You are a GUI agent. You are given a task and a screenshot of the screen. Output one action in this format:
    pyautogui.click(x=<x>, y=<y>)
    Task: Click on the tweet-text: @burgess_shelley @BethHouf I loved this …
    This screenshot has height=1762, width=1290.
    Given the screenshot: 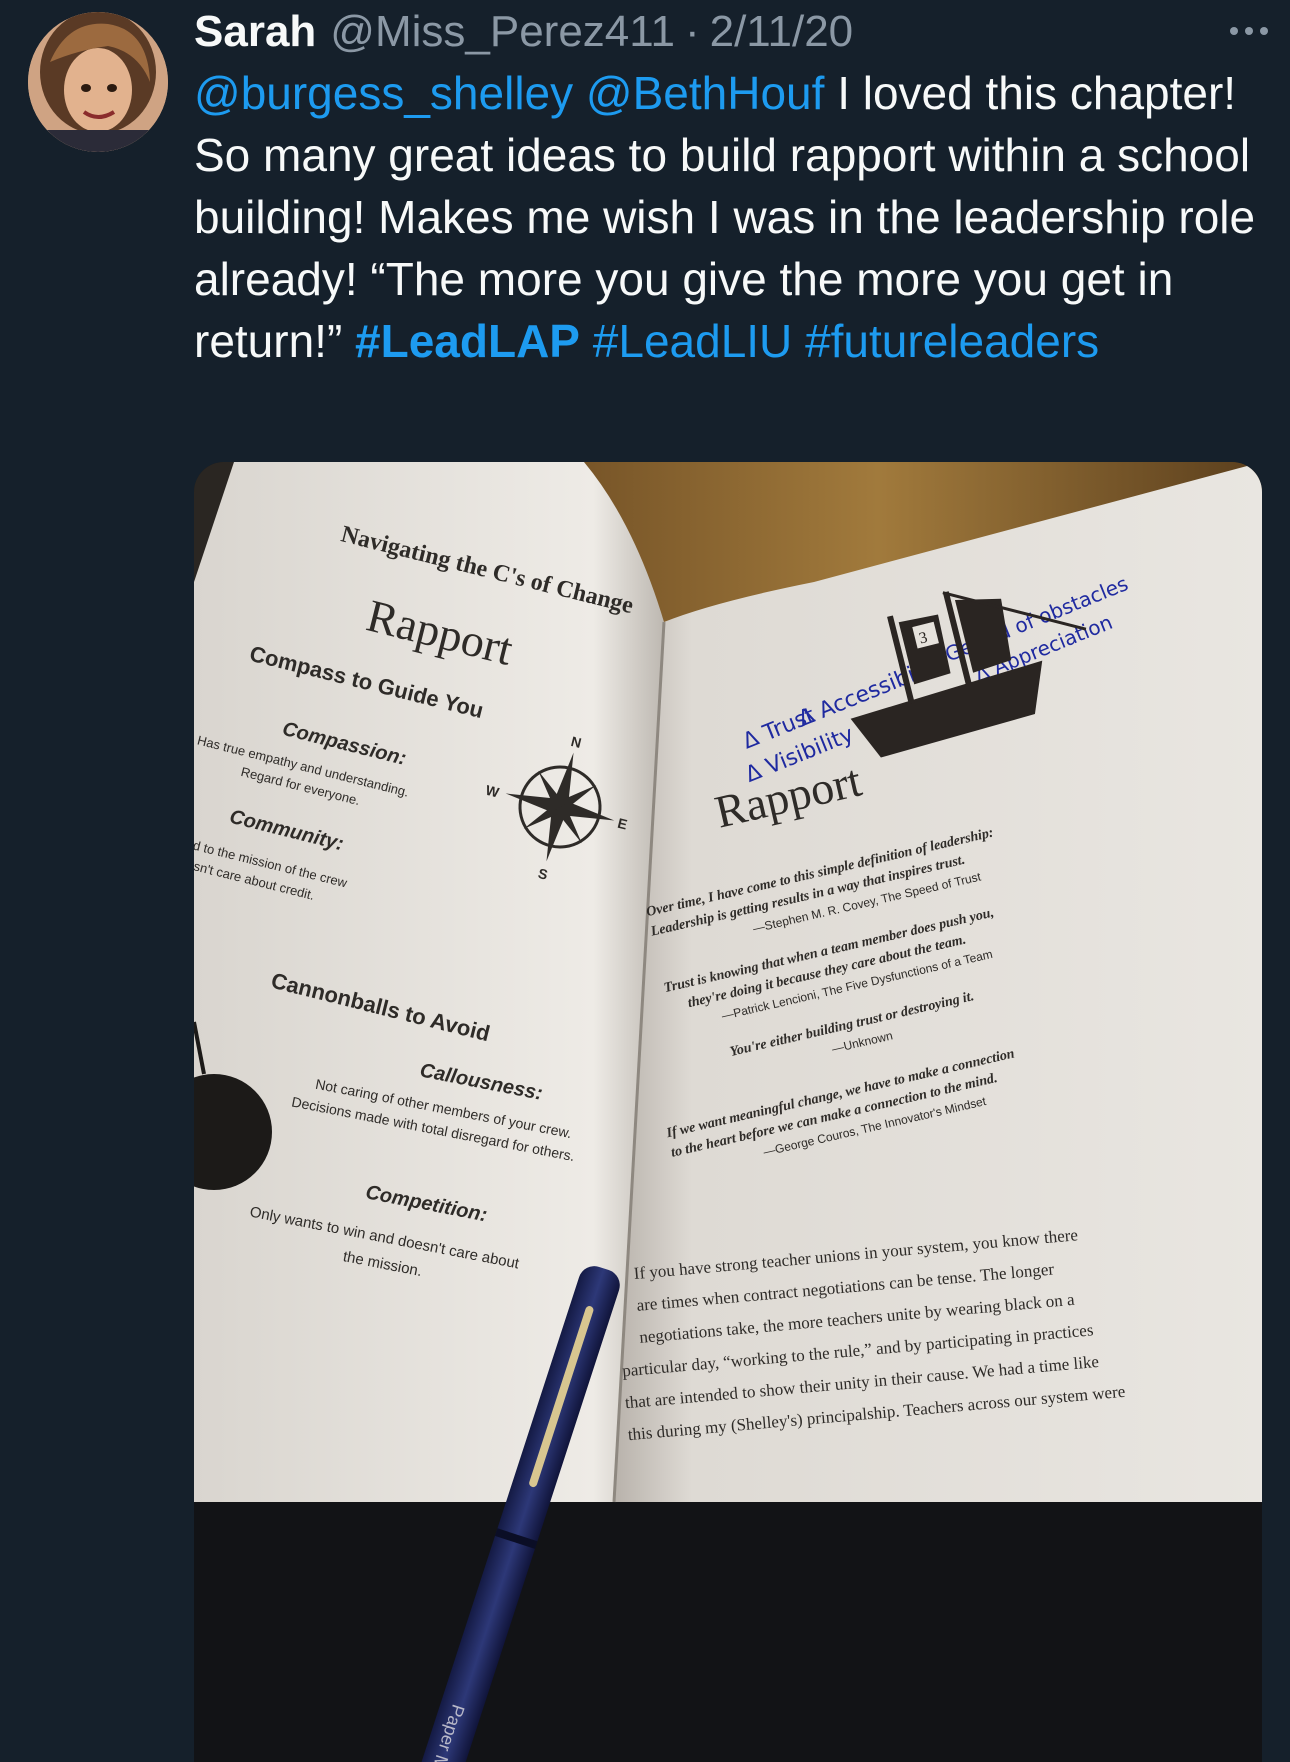 What is the action you would take?
    pyautogui.click(x=729, y=217)
    